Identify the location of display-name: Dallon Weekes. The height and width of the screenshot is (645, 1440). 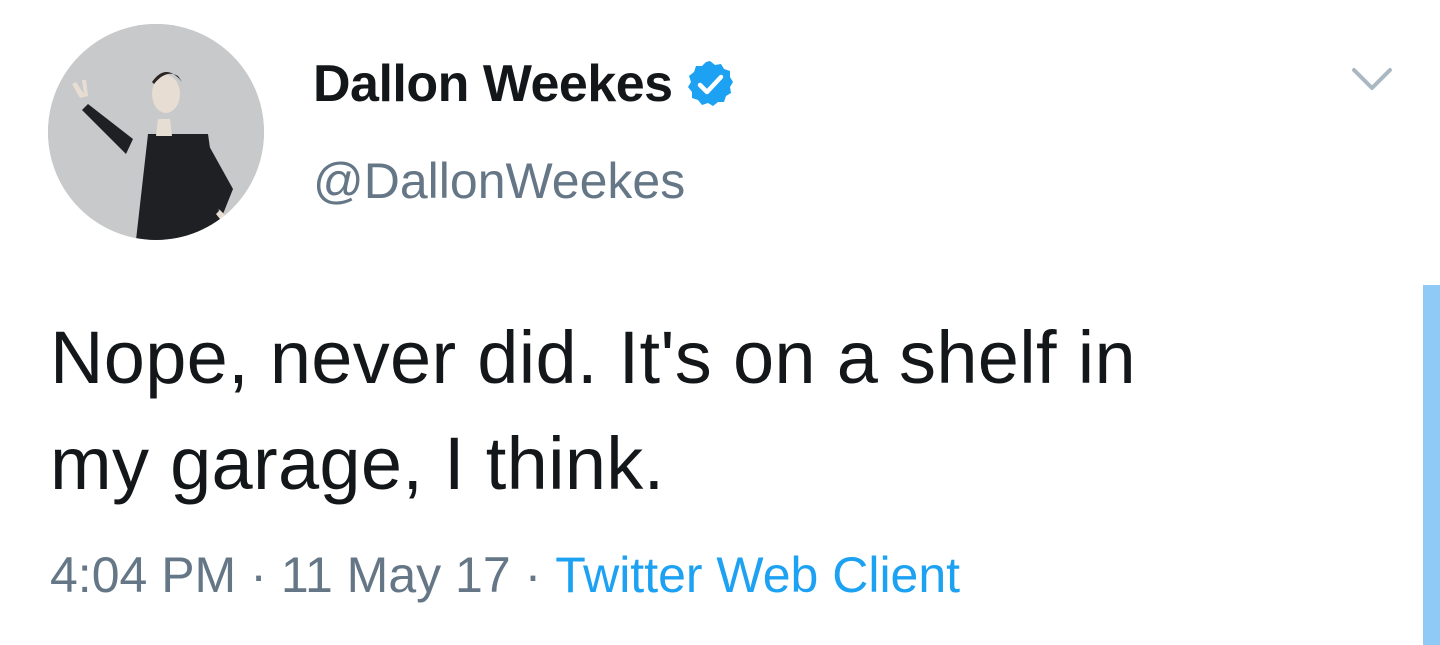
(493, 84).